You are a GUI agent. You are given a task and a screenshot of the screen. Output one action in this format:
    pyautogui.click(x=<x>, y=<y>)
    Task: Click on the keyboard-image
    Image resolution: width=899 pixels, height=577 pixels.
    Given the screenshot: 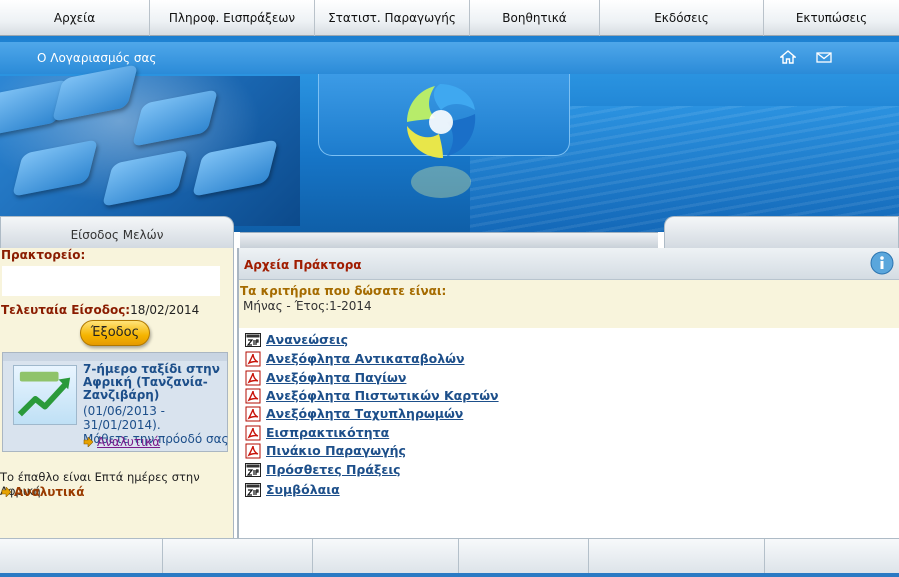 What is the action you would take?
    pyautogui.click(x=150, y=145)
    